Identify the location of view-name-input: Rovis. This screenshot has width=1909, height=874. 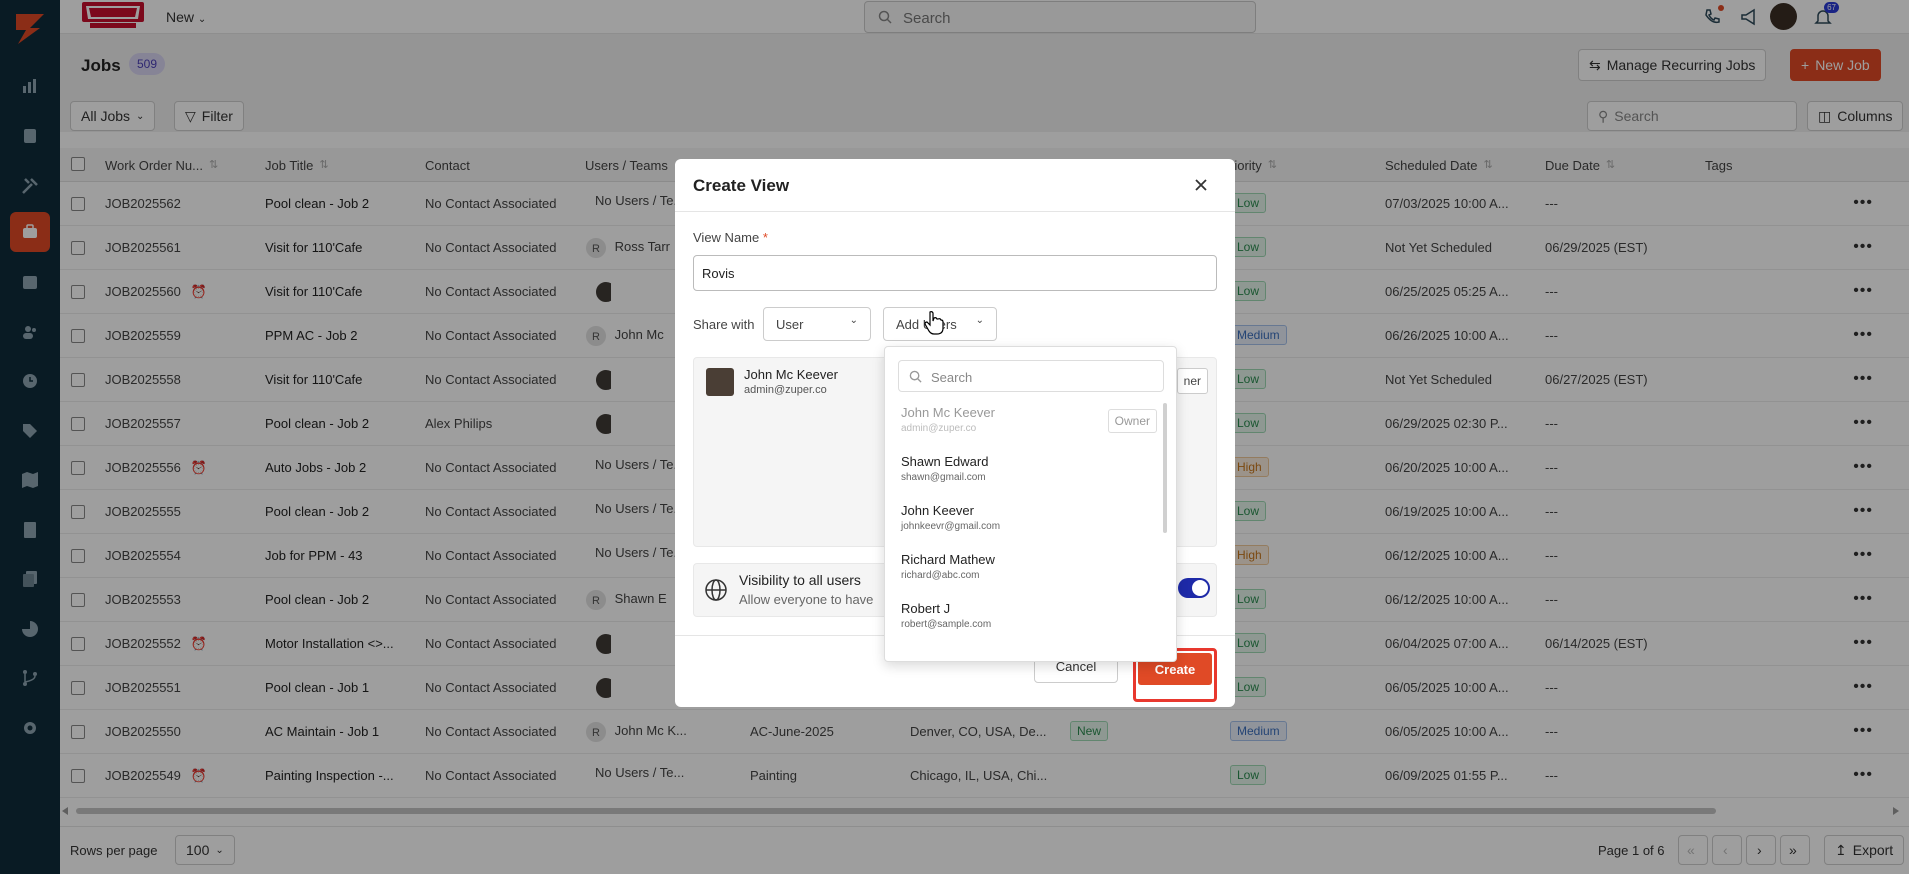
(955, 273).